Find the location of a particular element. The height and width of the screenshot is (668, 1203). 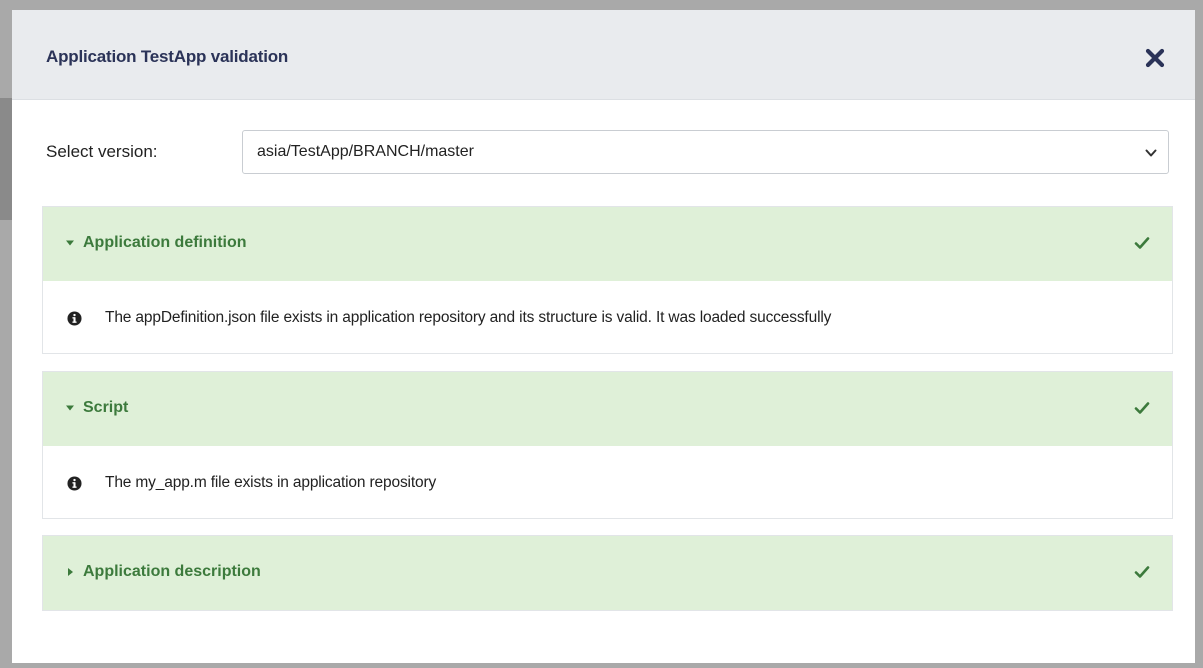

panel-application-description: Application description is located at coordinates (607, 573).